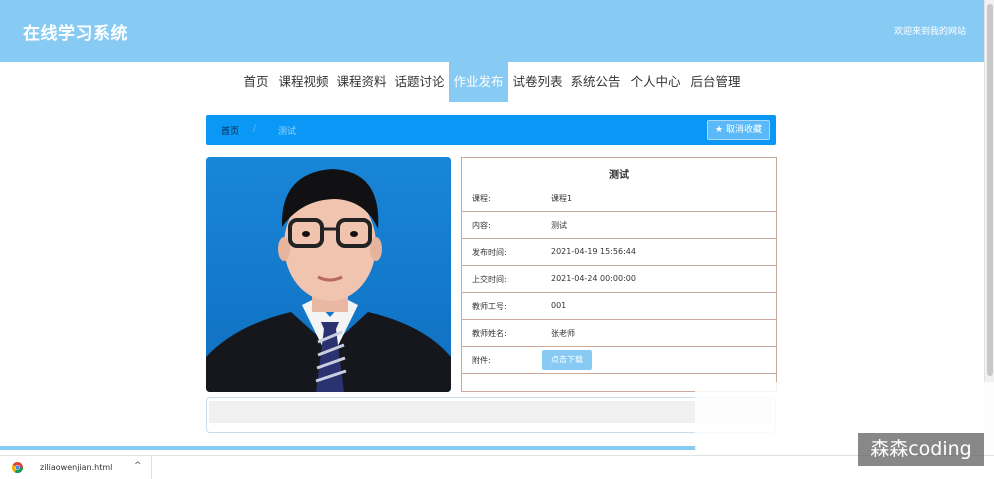 The image size is (994, 479). Describe the element at coordinates (619, 306) in the screenshot. I see `detail-row-teacher-id: 教师工号: 001` at that location.